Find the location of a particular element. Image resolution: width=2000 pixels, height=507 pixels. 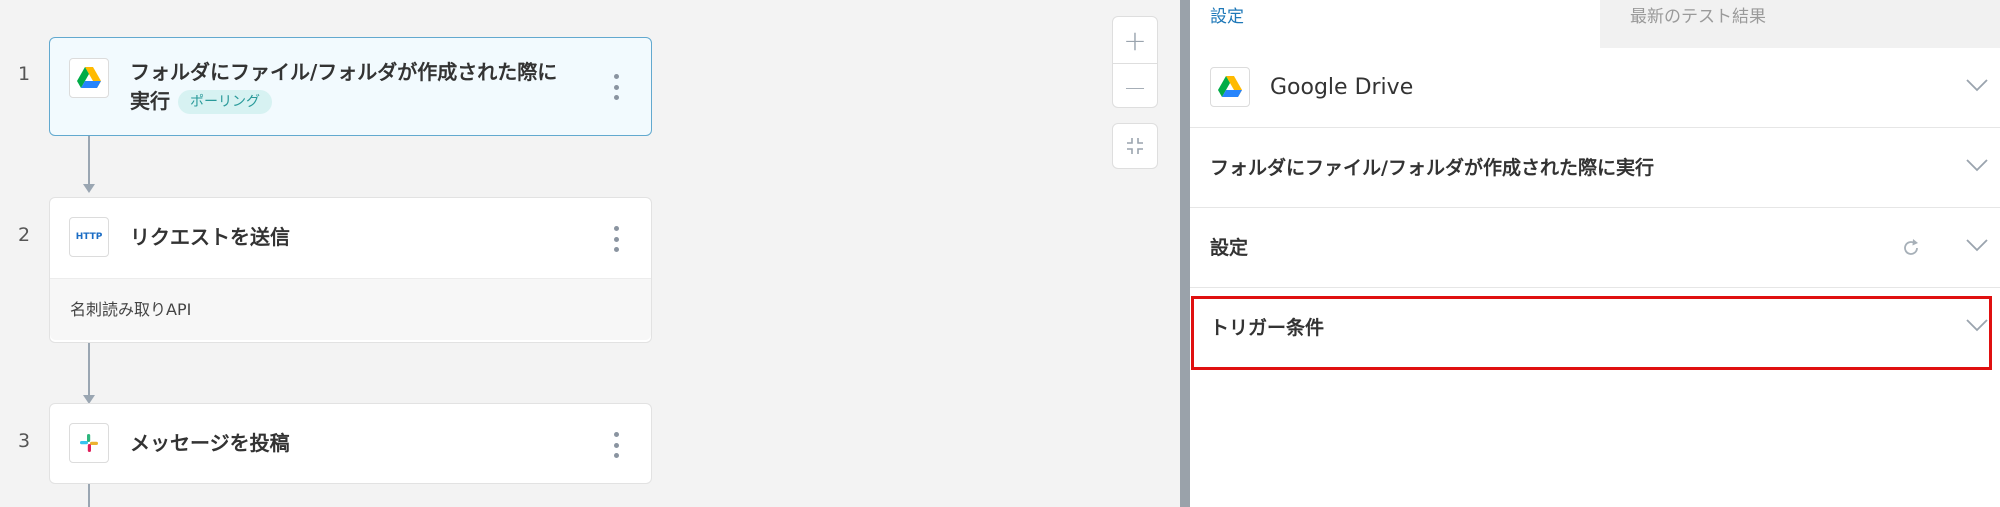

settings-row: 設定 is located at coordinates (1595, 248).